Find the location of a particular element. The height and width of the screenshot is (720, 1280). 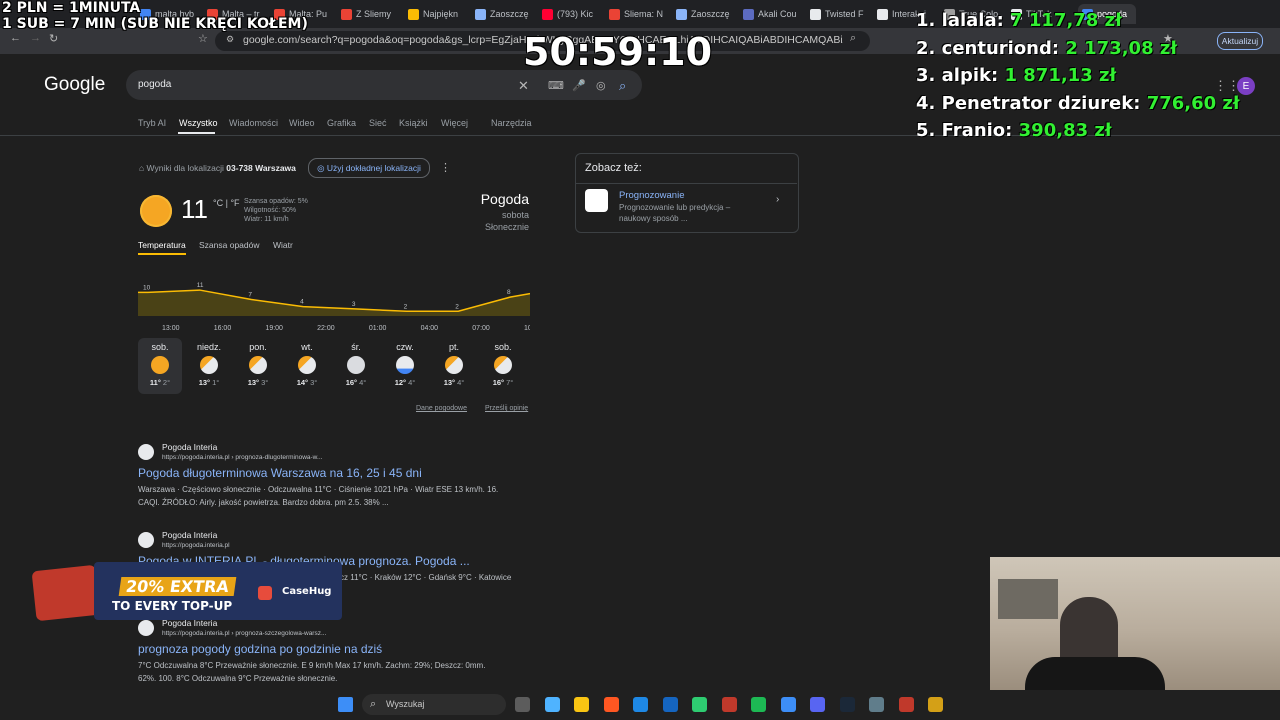

browser-tab: Najpiękn is located at coordinates (437, 14).